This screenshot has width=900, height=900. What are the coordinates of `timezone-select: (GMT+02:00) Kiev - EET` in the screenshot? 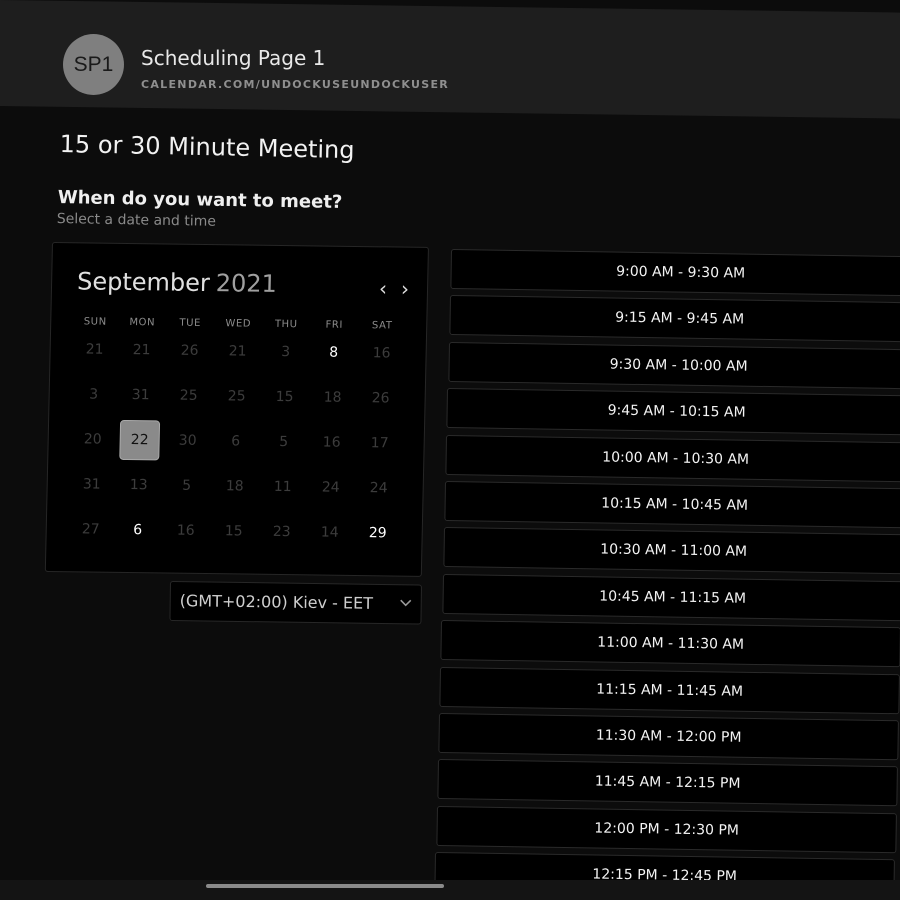 It's located at (295, 603).